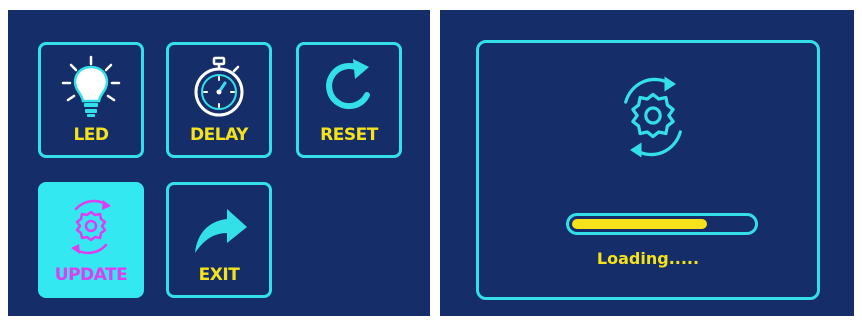  Describe the element at coordinates (639, 224) in the screenshot. I see `progress-bar-fill` at that location.